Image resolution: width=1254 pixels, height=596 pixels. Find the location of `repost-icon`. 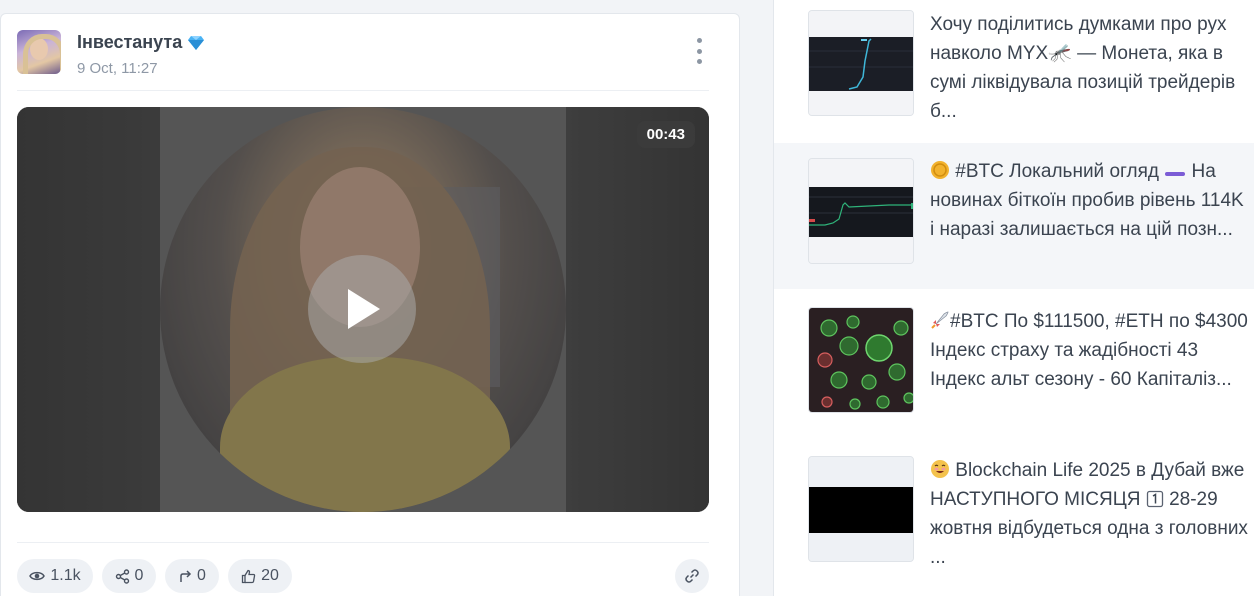

repost-icon is located at coordinates (186, 576).